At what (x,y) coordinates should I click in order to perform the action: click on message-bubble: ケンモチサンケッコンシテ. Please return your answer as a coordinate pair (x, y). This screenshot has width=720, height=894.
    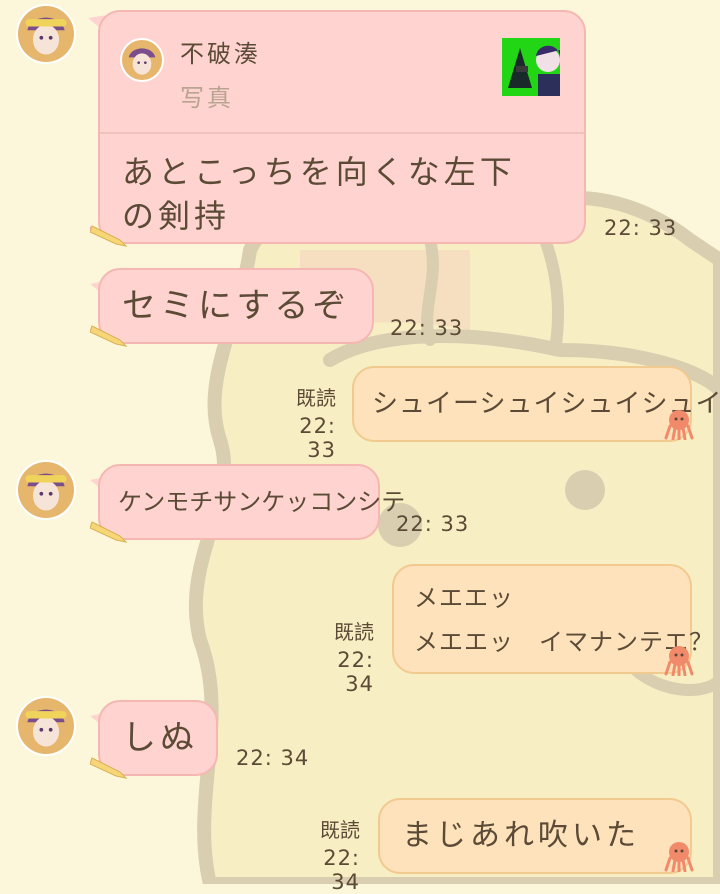
    Looking at the image, I should click on (251, 502).